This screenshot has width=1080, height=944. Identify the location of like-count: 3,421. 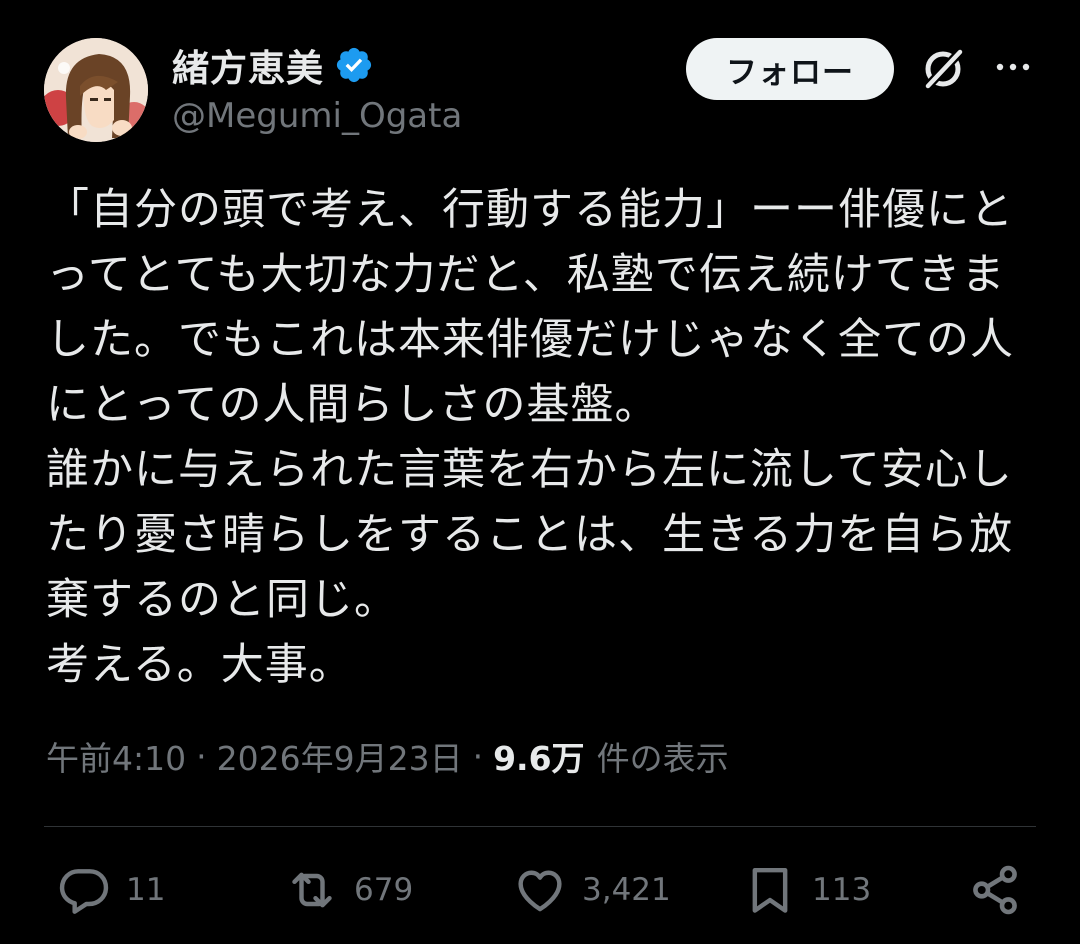
(626, 890).